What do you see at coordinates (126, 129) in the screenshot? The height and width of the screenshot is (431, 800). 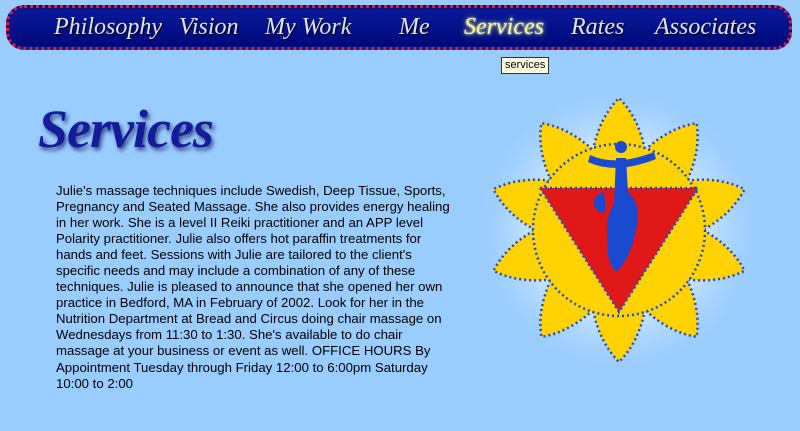 I see `page-title: Services` at bounding box center [126, 129].